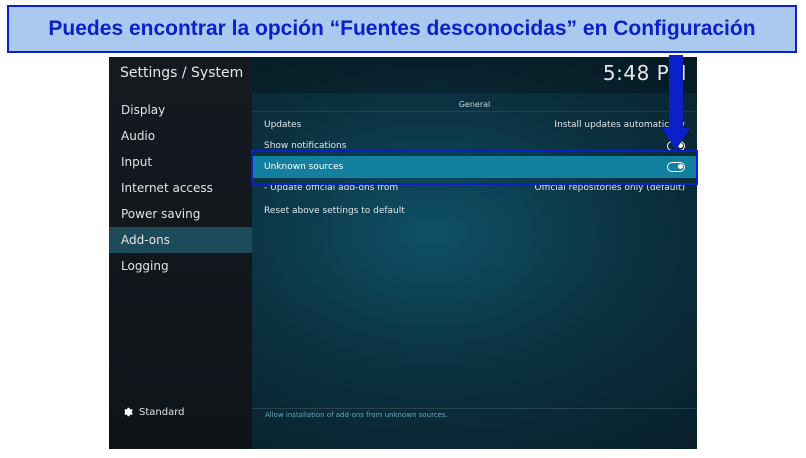 The image size is (806, 458). I want to click on setting-label: Updates, so click(283, 125).